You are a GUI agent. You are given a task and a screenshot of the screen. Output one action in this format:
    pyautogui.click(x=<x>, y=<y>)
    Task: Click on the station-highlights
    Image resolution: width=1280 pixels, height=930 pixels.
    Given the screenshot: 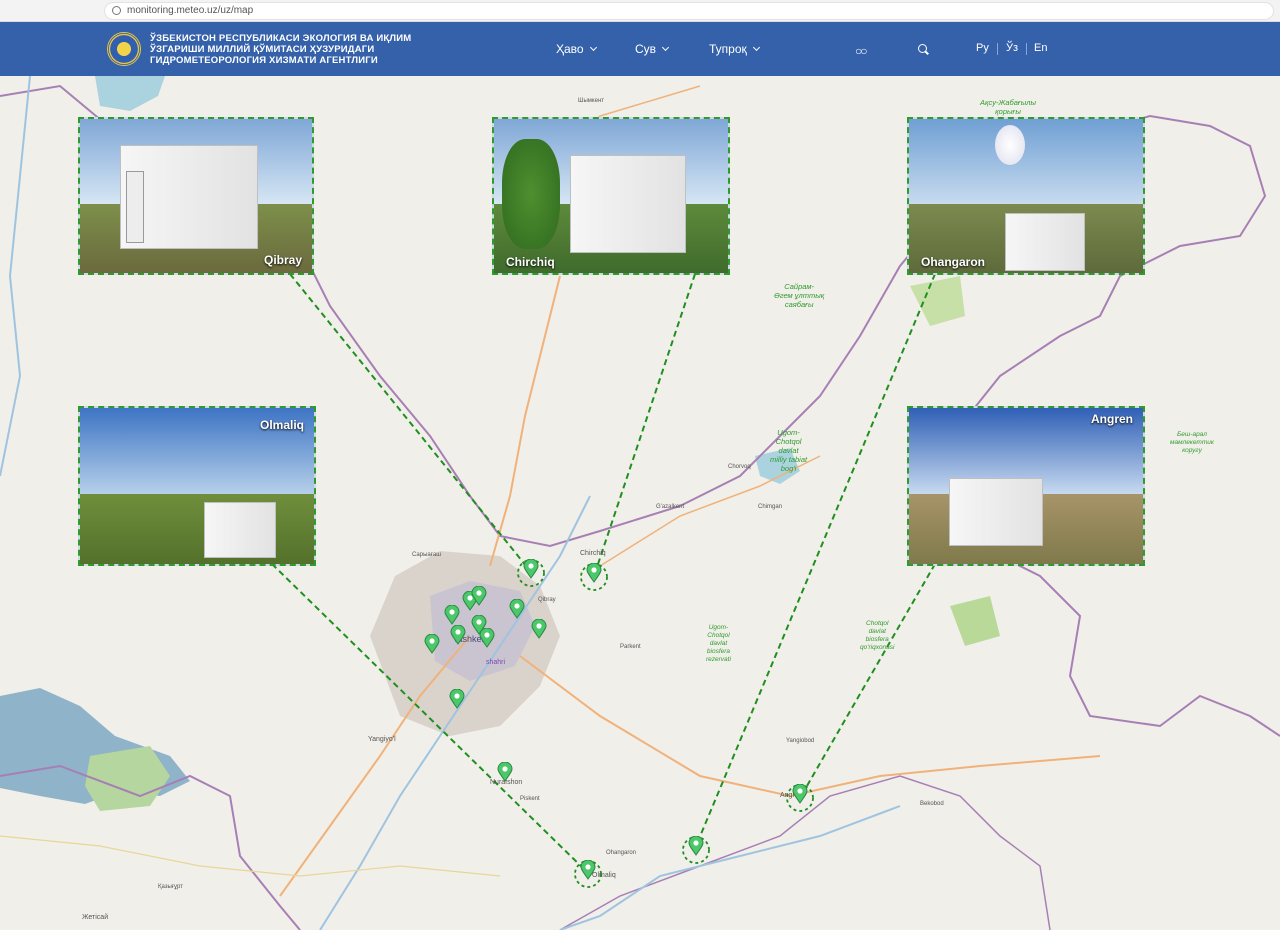 What is the action you would take?
    pyautogui.click(x=665, y=723)
    